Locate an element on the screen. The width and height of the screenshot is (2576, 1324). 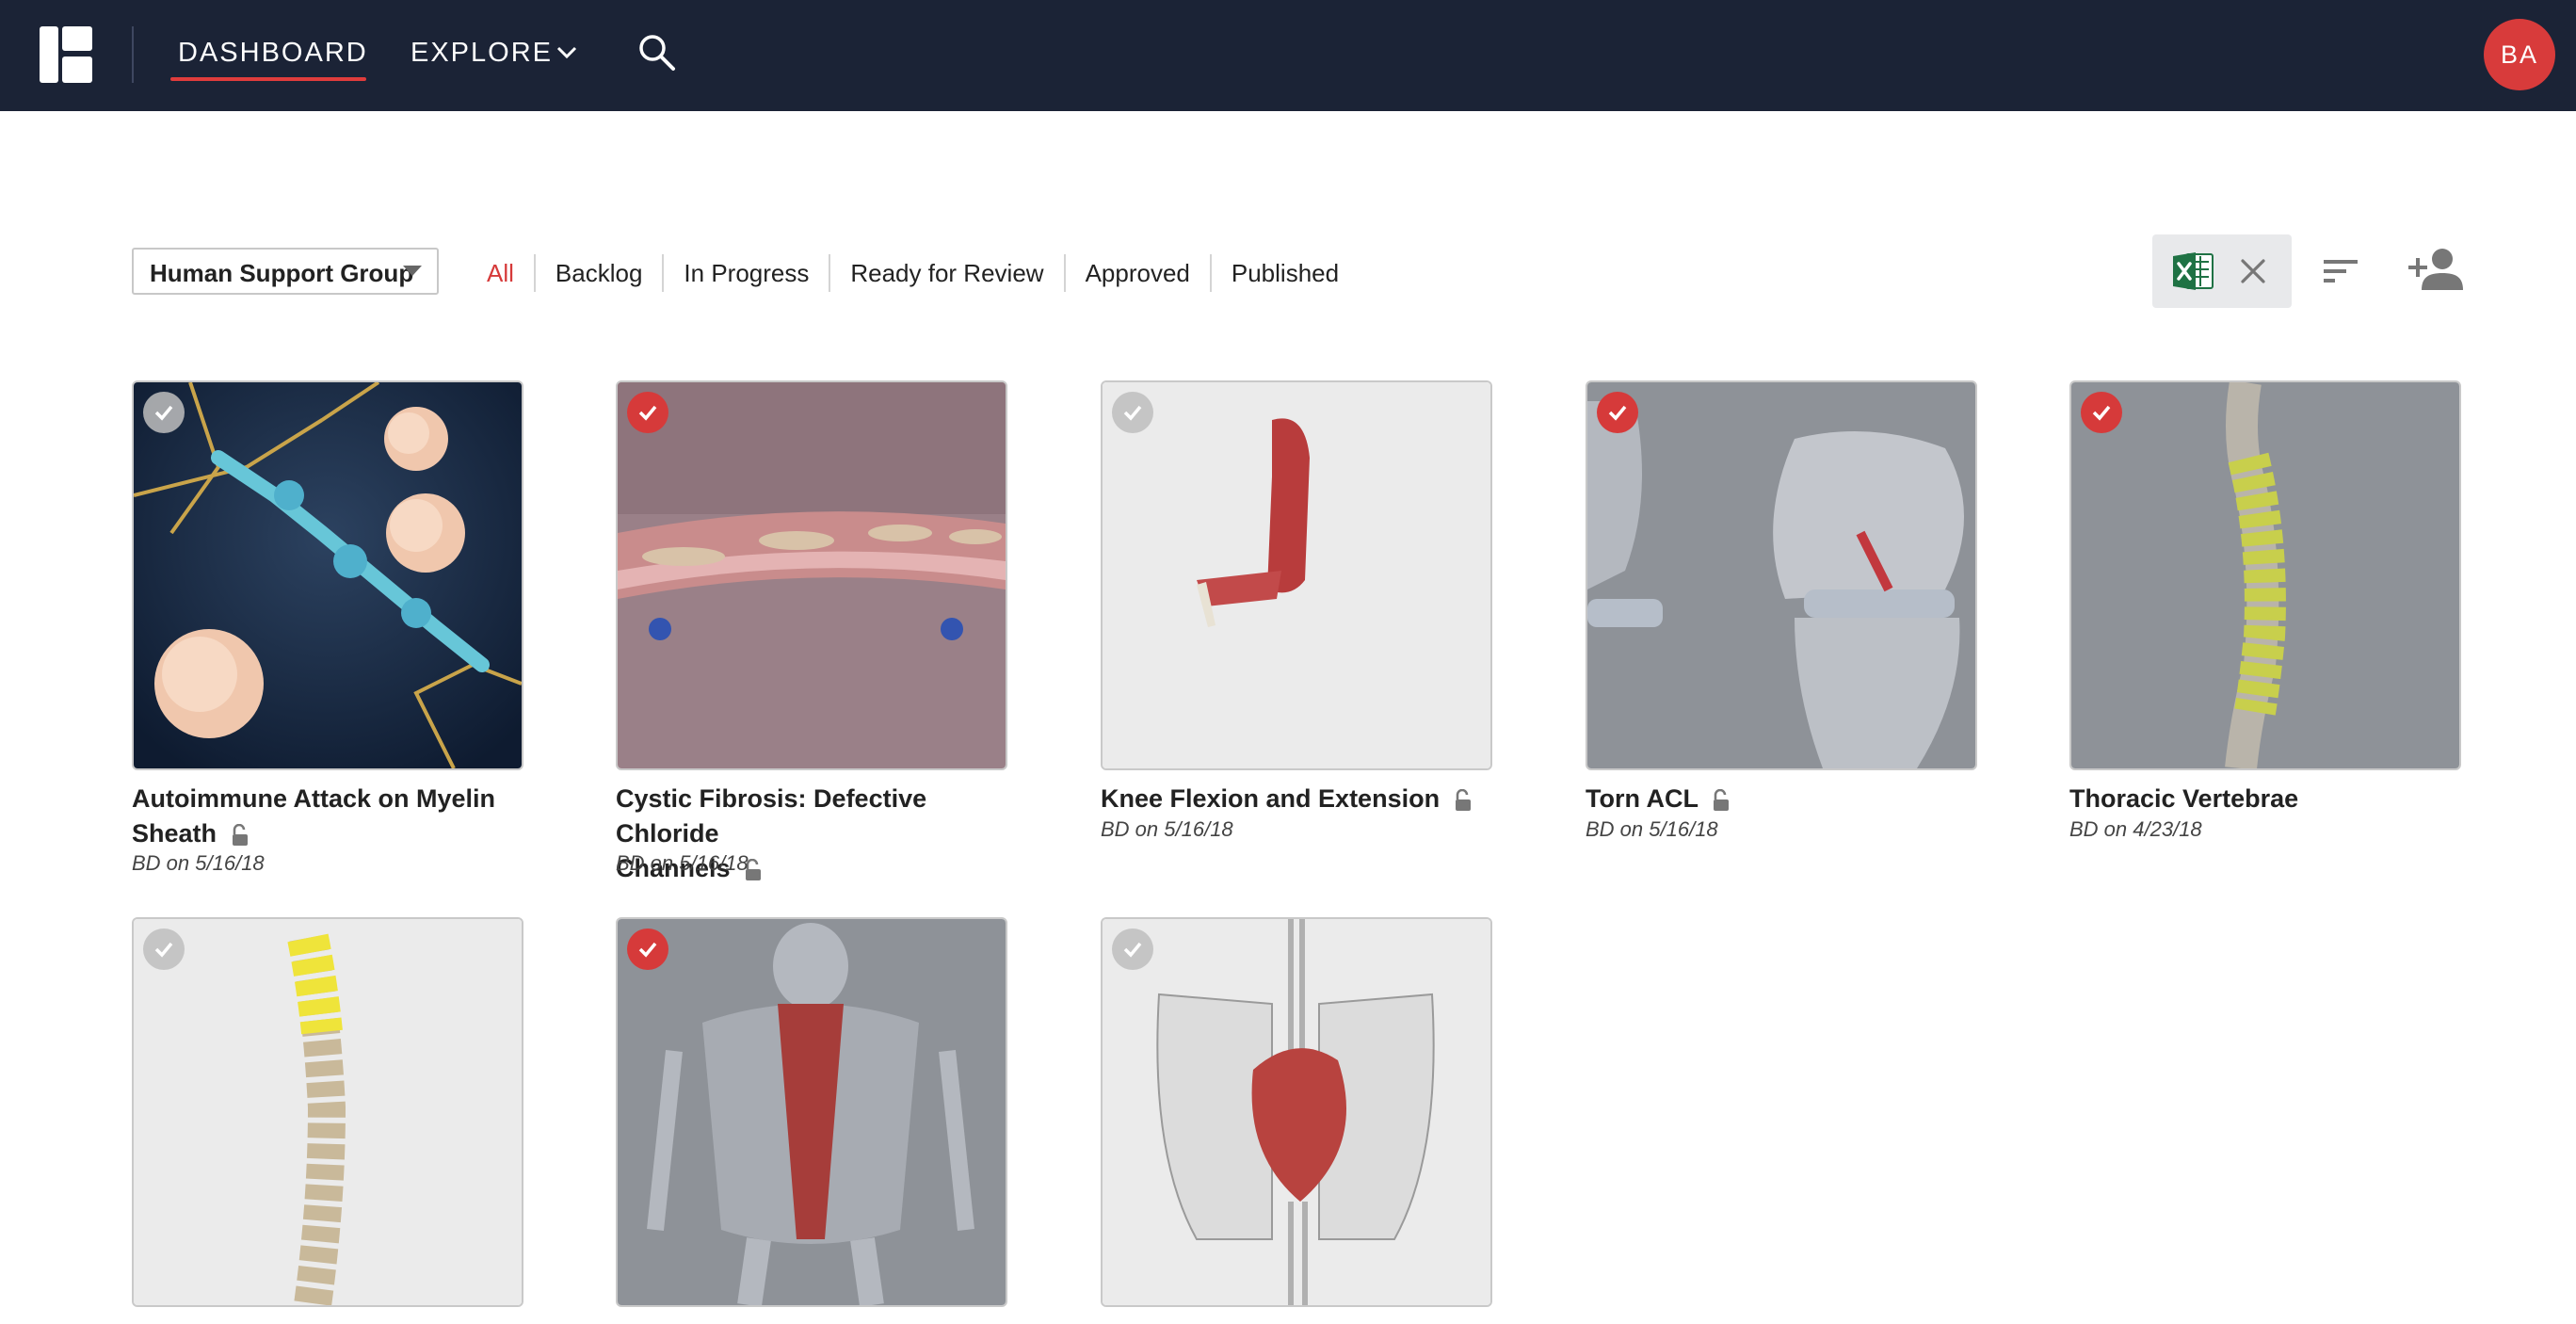
card-title-line2: Sheath is located at coordinates (174, 833).